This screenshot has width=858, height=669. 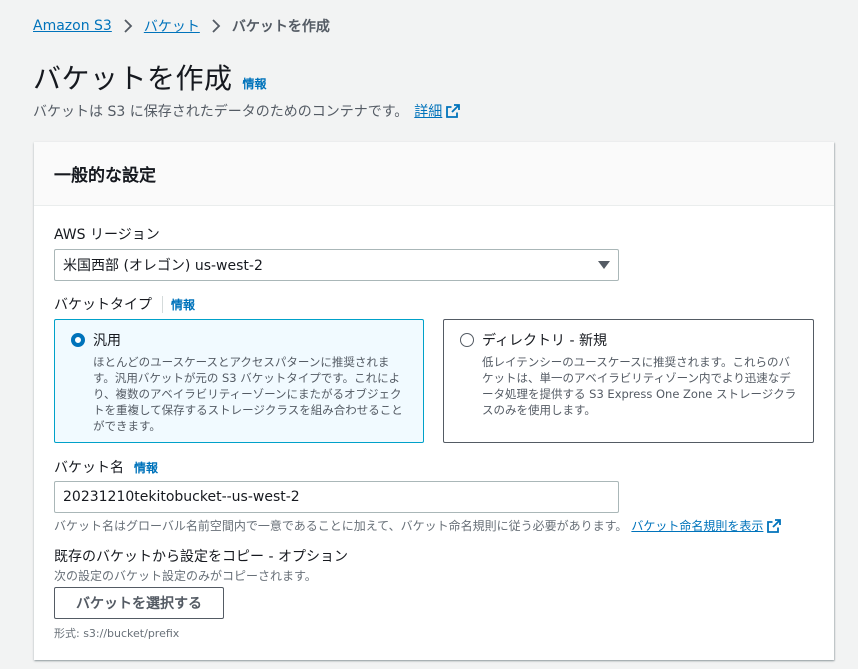 What do you see at coordinates (103, 305) in the screenshot?
I see `bucket-type-label-text: バケットタイプ` at bounding box center [103, 305].